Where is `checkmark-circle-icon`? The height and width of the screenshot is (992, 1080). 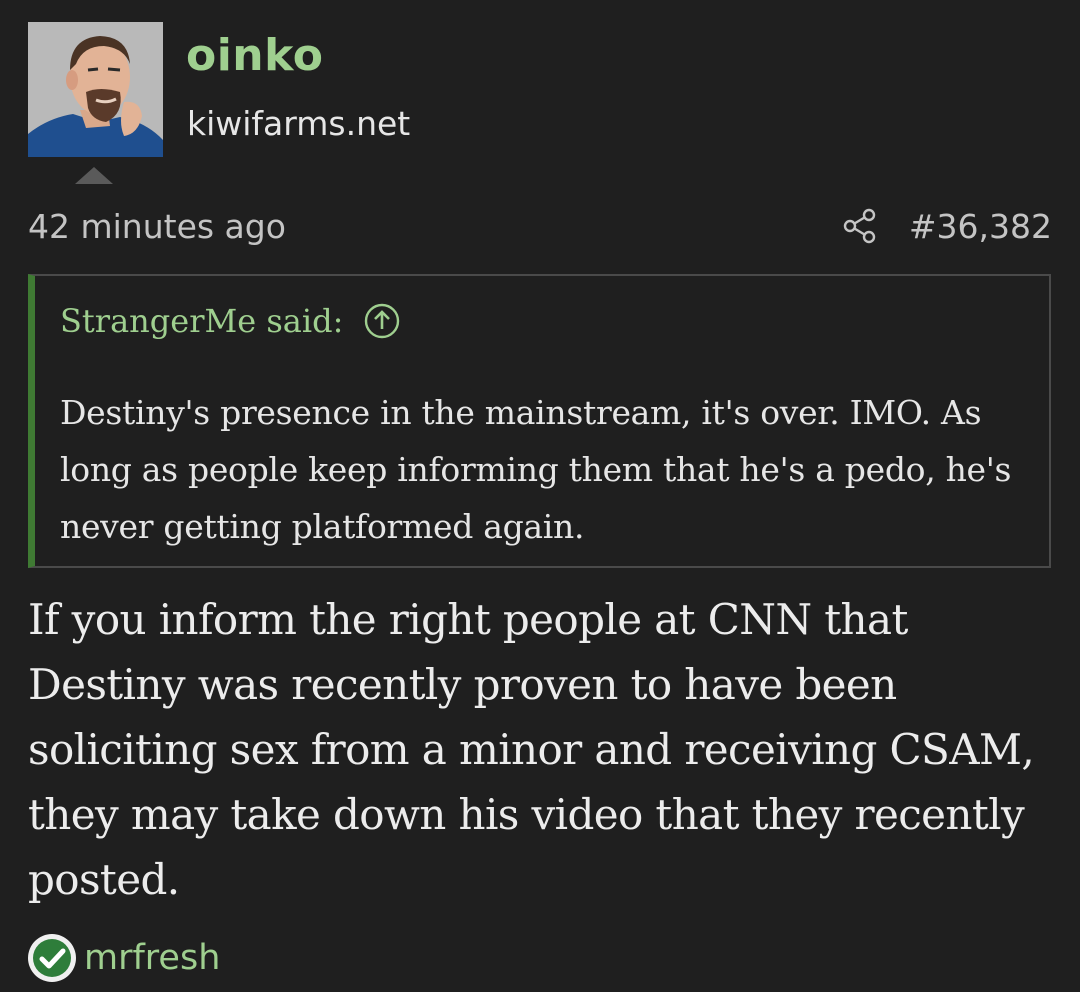 checkmark-circle-icon is located at coordinates (52, 958).